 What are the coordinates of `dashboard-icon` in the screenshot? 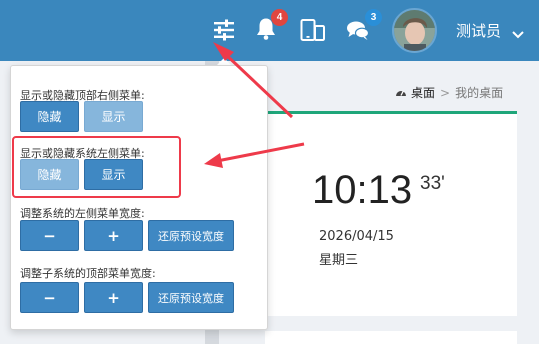 It's located at (401, 94).